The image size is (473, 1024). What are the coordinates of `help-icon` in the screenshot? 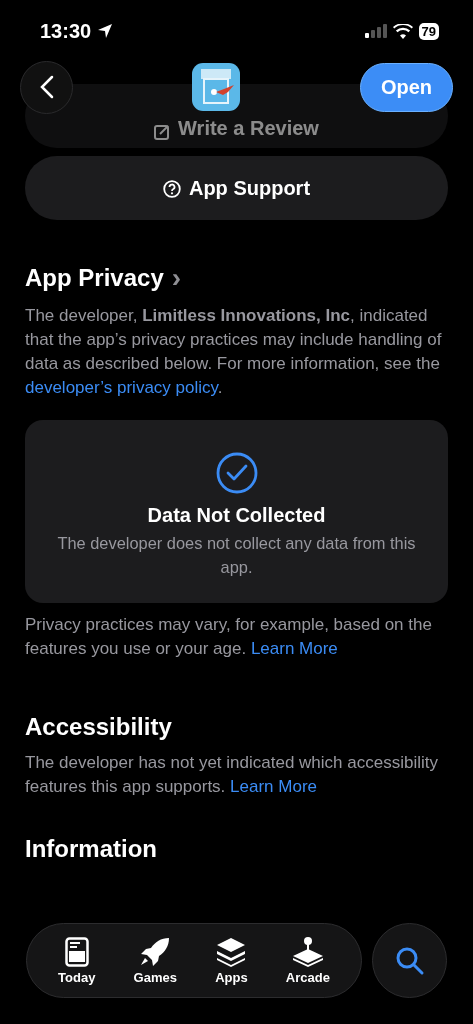 It's located at (171, 188).